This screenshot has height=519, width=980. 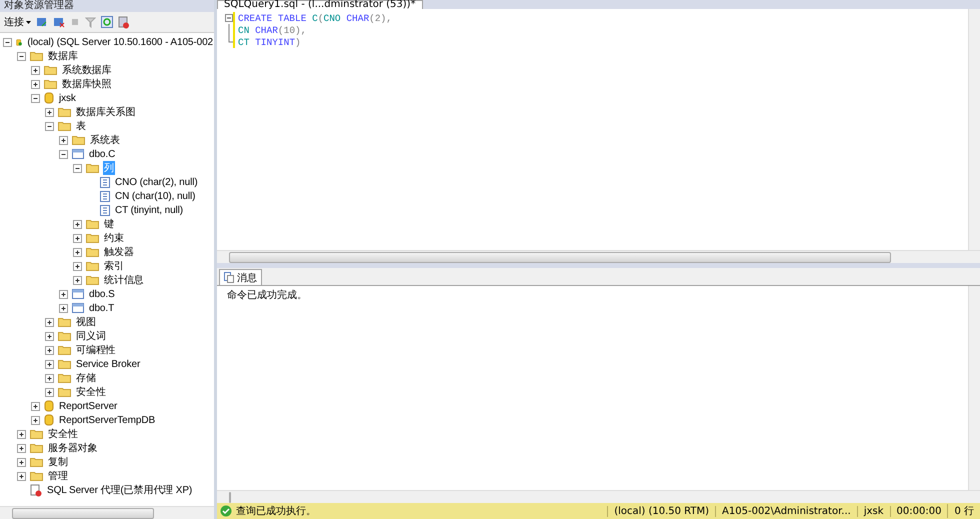 I want to click on tree-item: 触发器, so click(x=119, y=252).